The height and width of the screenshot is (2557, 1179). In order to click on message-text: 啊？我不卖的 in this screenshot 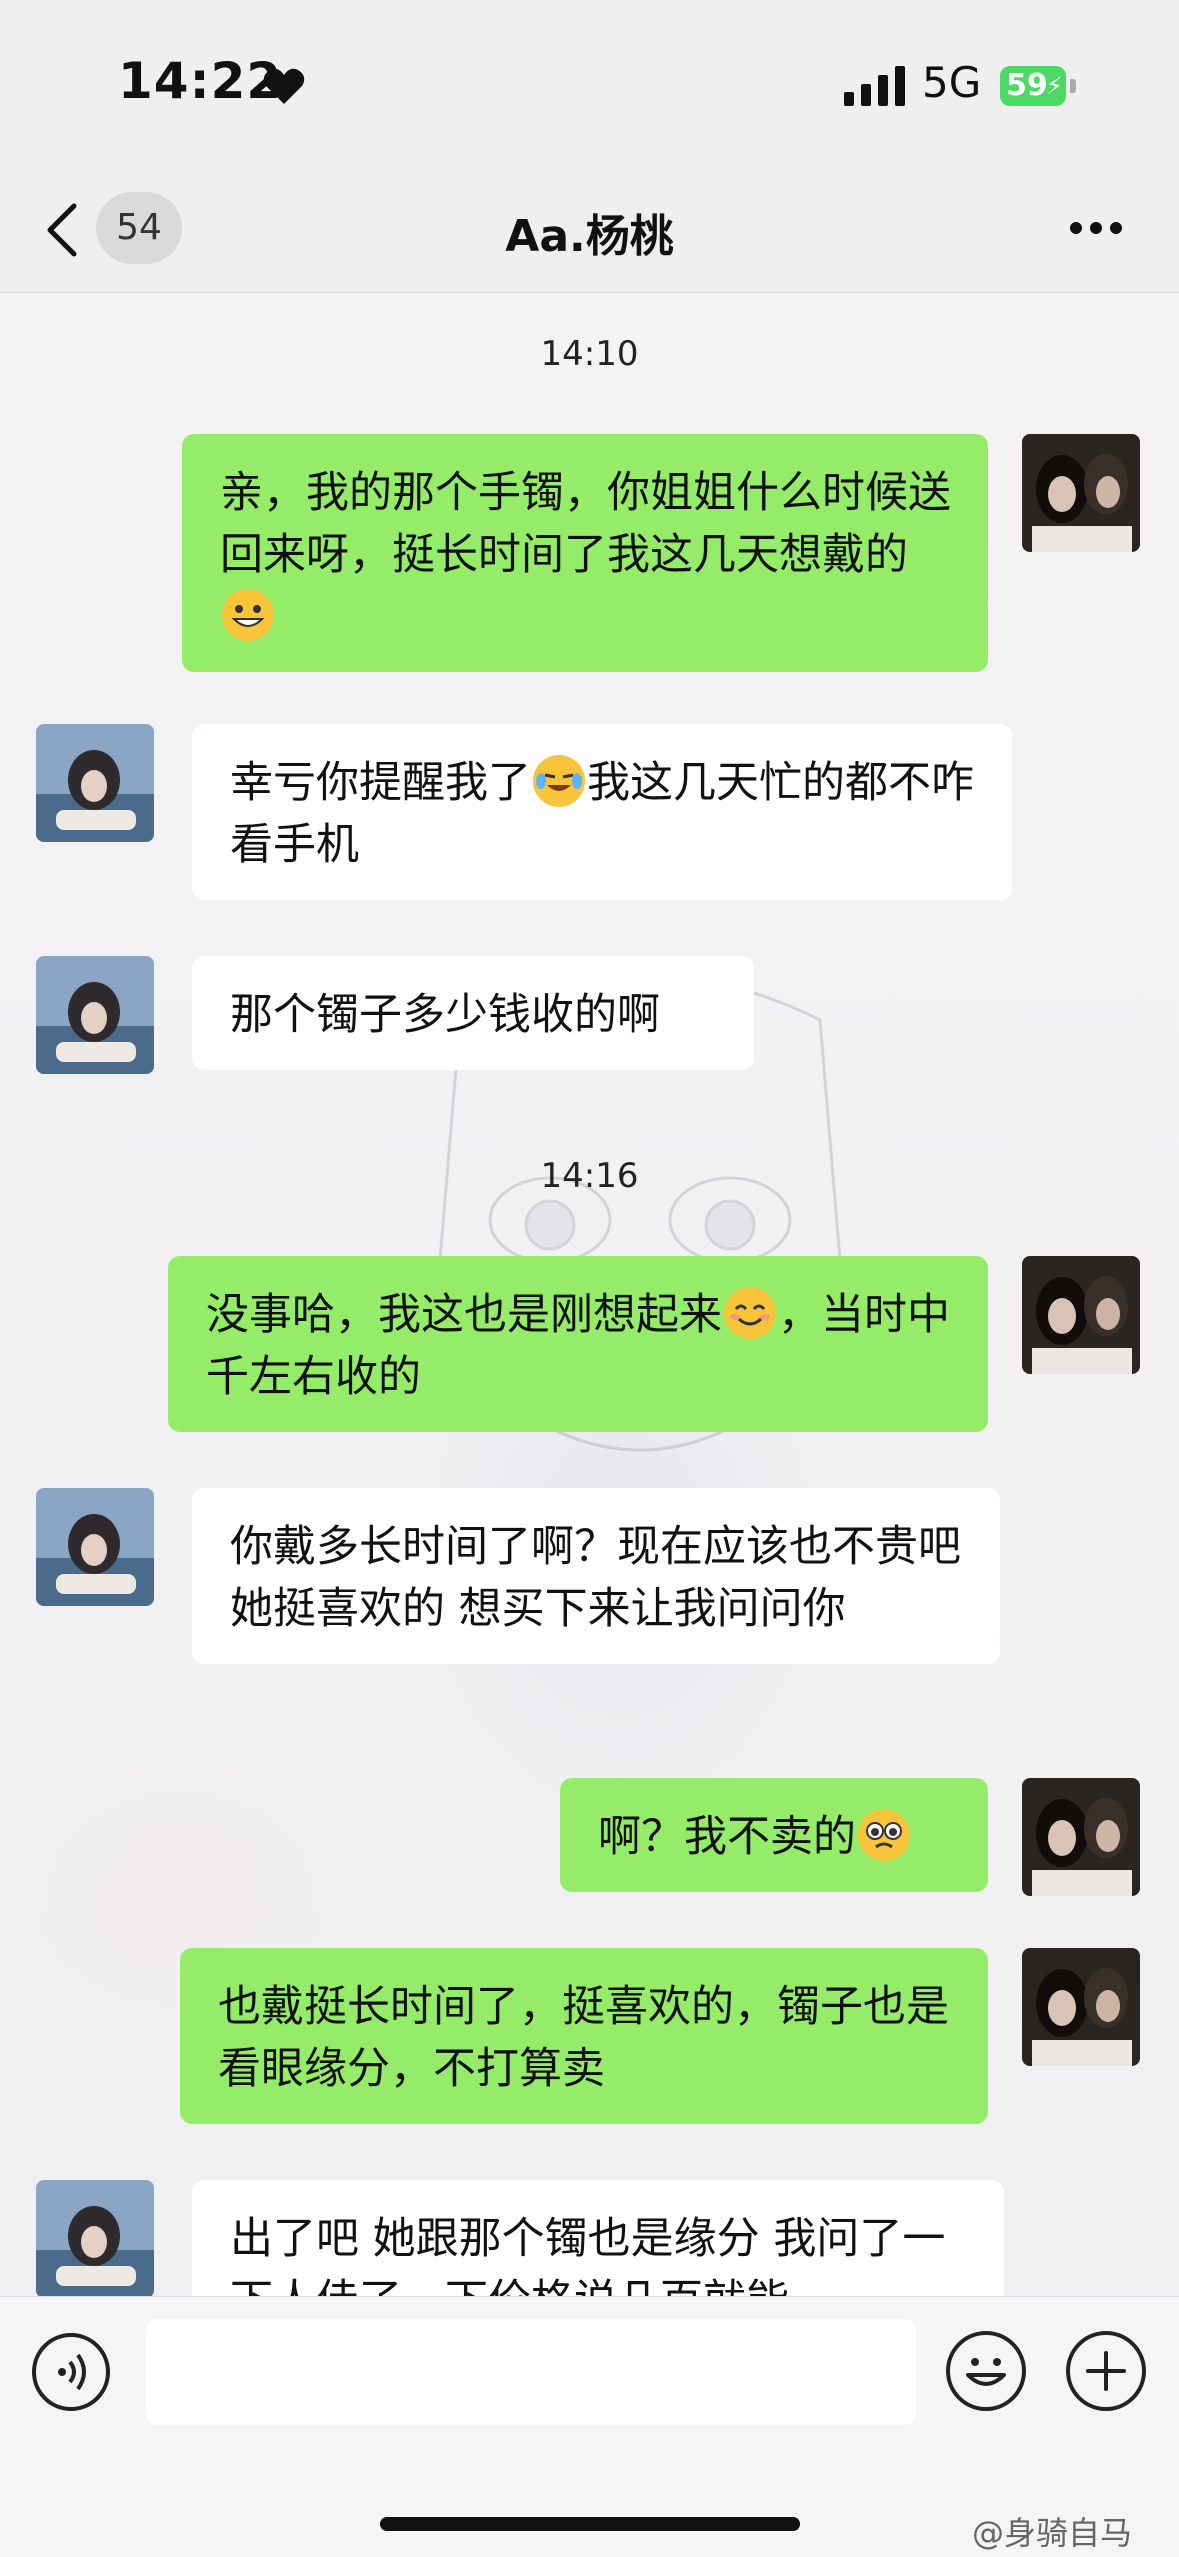, I will do `click(727, 1837)`.